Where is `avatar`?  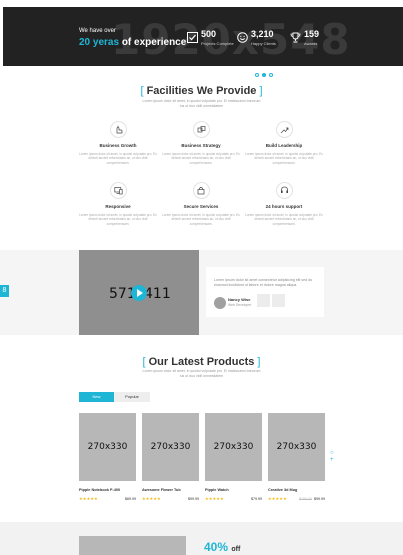 avatar is located at coordinates (220, 303).